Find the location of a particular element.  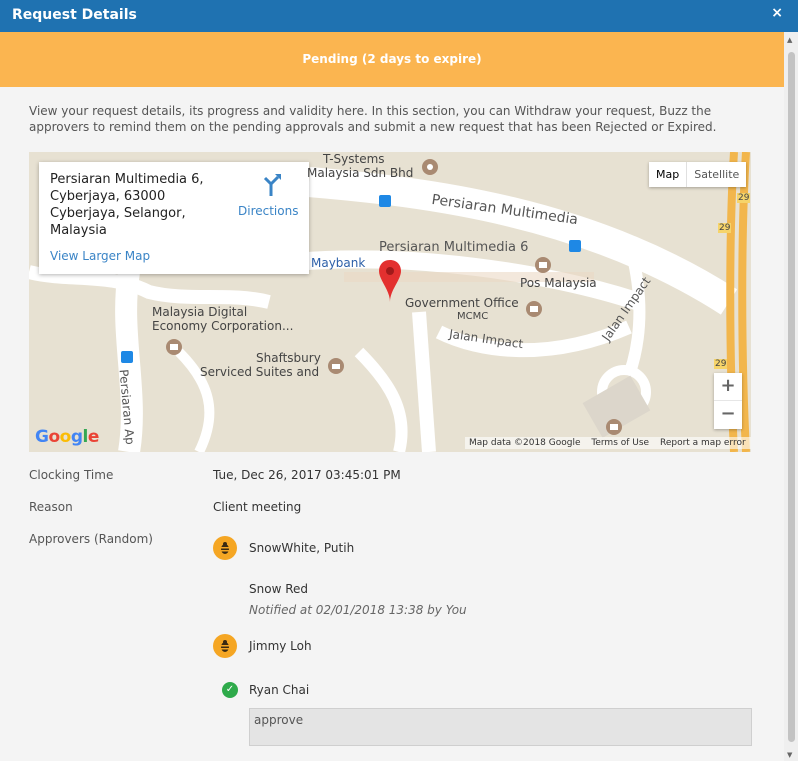

directions-link: Directions is located at coordinates (268, 211).